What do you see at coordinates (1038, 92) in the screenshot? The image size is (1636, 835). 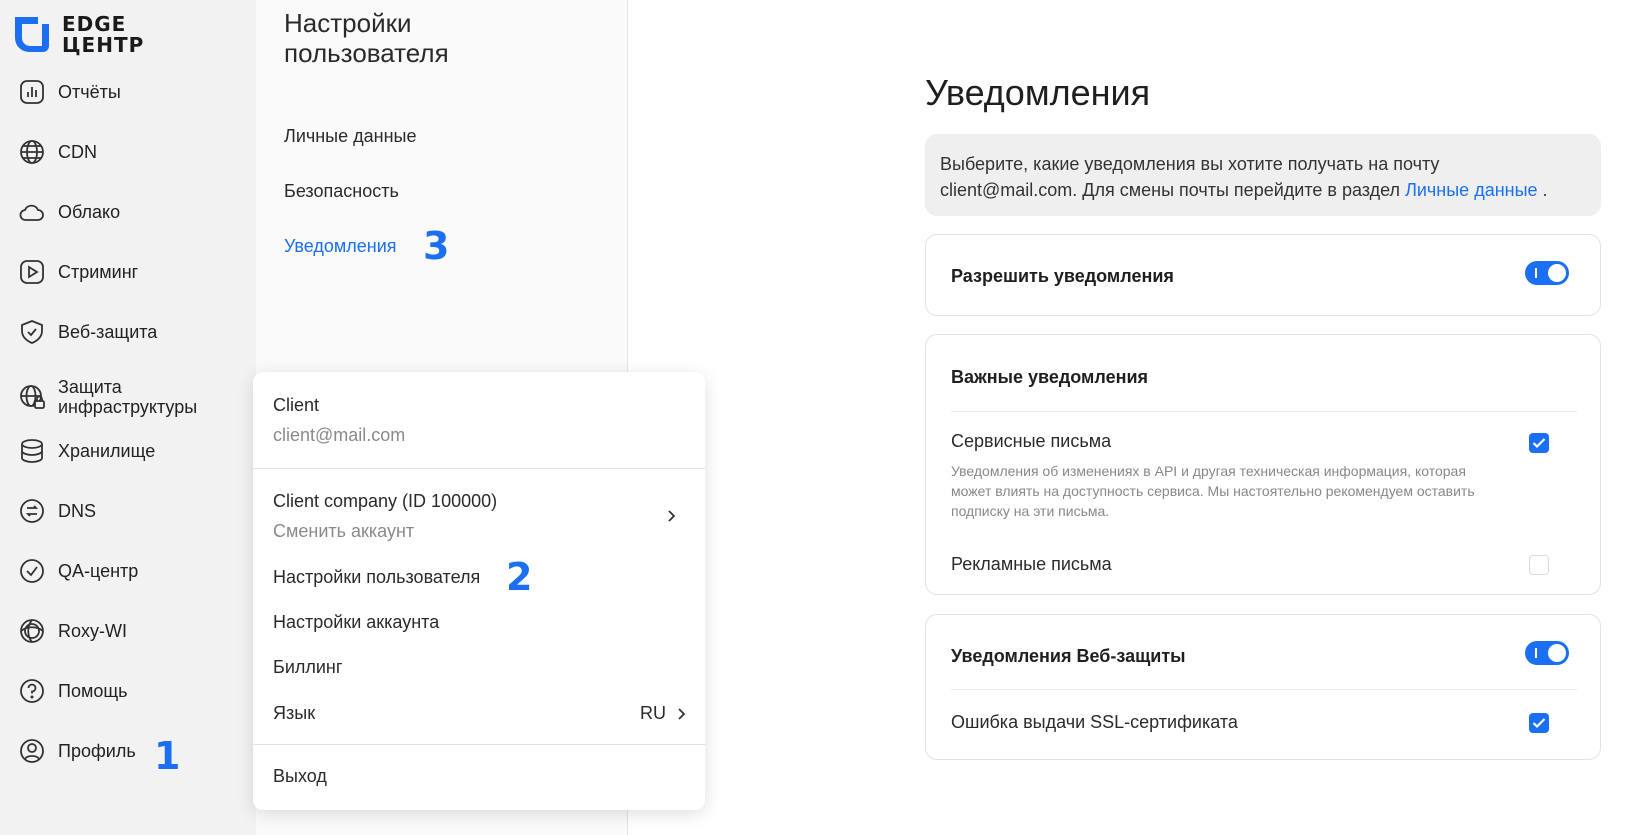 I see `page-title: Уведомления` at bounding box center [1038, 92].